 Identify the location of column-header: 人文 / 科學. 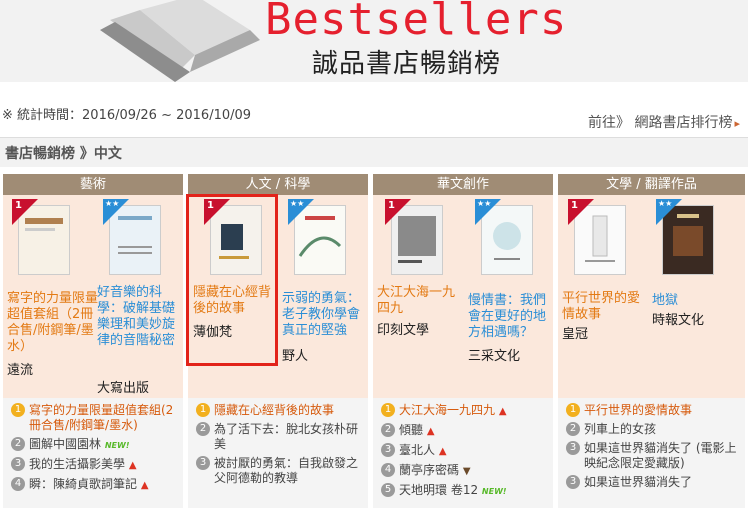
(278, 184).